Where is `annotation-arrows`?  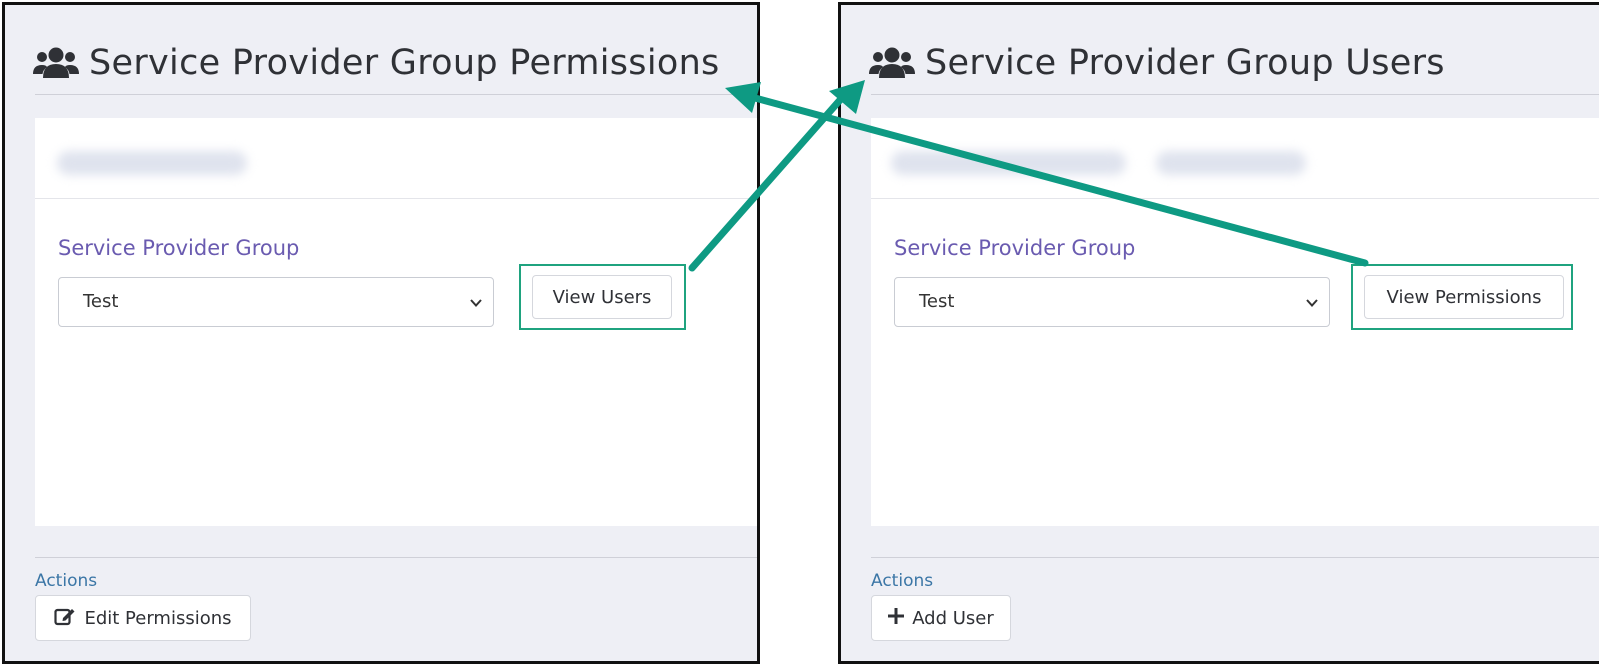 annotation-arrows is located at coordinates (1028, 176).